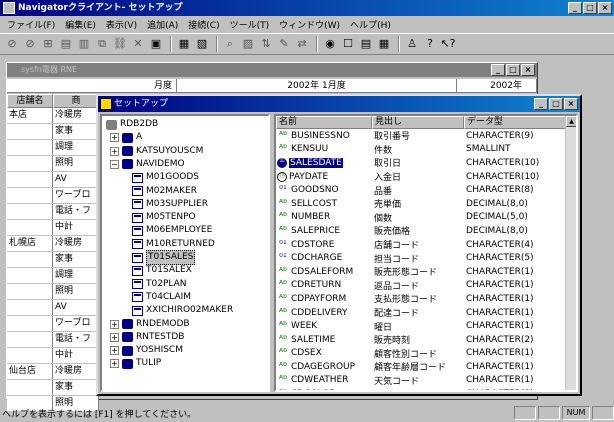  I want to click on list-item: ◷ PAYDATE 入金日 CHARACTER(10), so click(426, 177).